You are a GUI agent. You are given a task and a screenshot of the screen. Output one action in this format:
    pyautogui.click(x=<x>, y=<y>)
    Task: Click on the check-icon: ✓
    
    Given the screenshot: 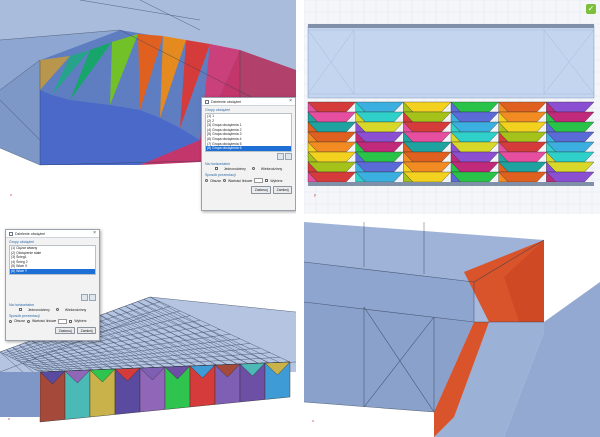 What is the action you would take?
    pyautogui.click(x=591, y=9)
    